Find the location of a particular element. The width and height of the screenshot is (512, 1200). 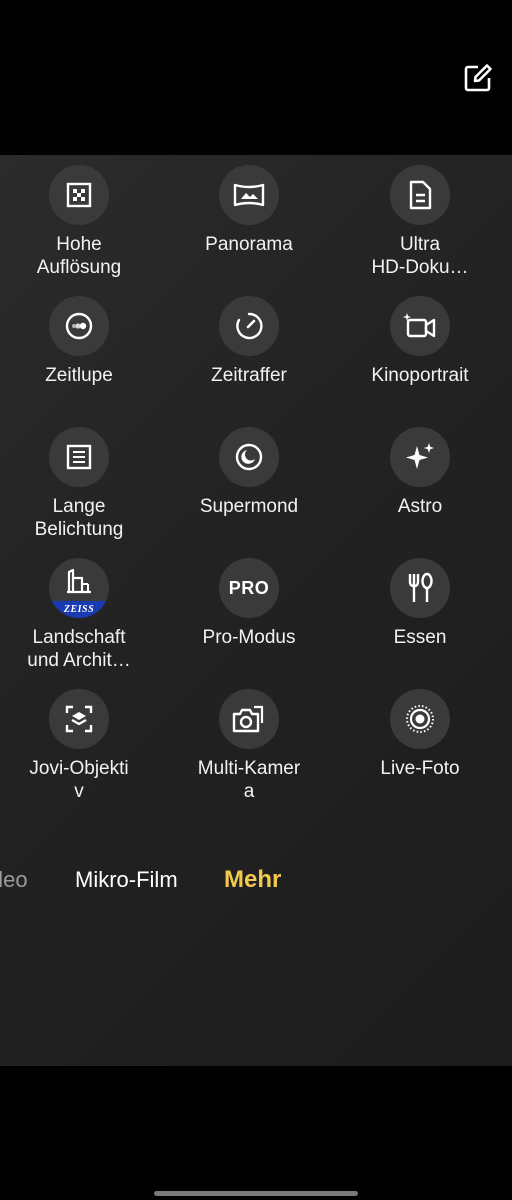

mode-pro-modus: PRO Pro-Modus is located at coordinates (249, 603).